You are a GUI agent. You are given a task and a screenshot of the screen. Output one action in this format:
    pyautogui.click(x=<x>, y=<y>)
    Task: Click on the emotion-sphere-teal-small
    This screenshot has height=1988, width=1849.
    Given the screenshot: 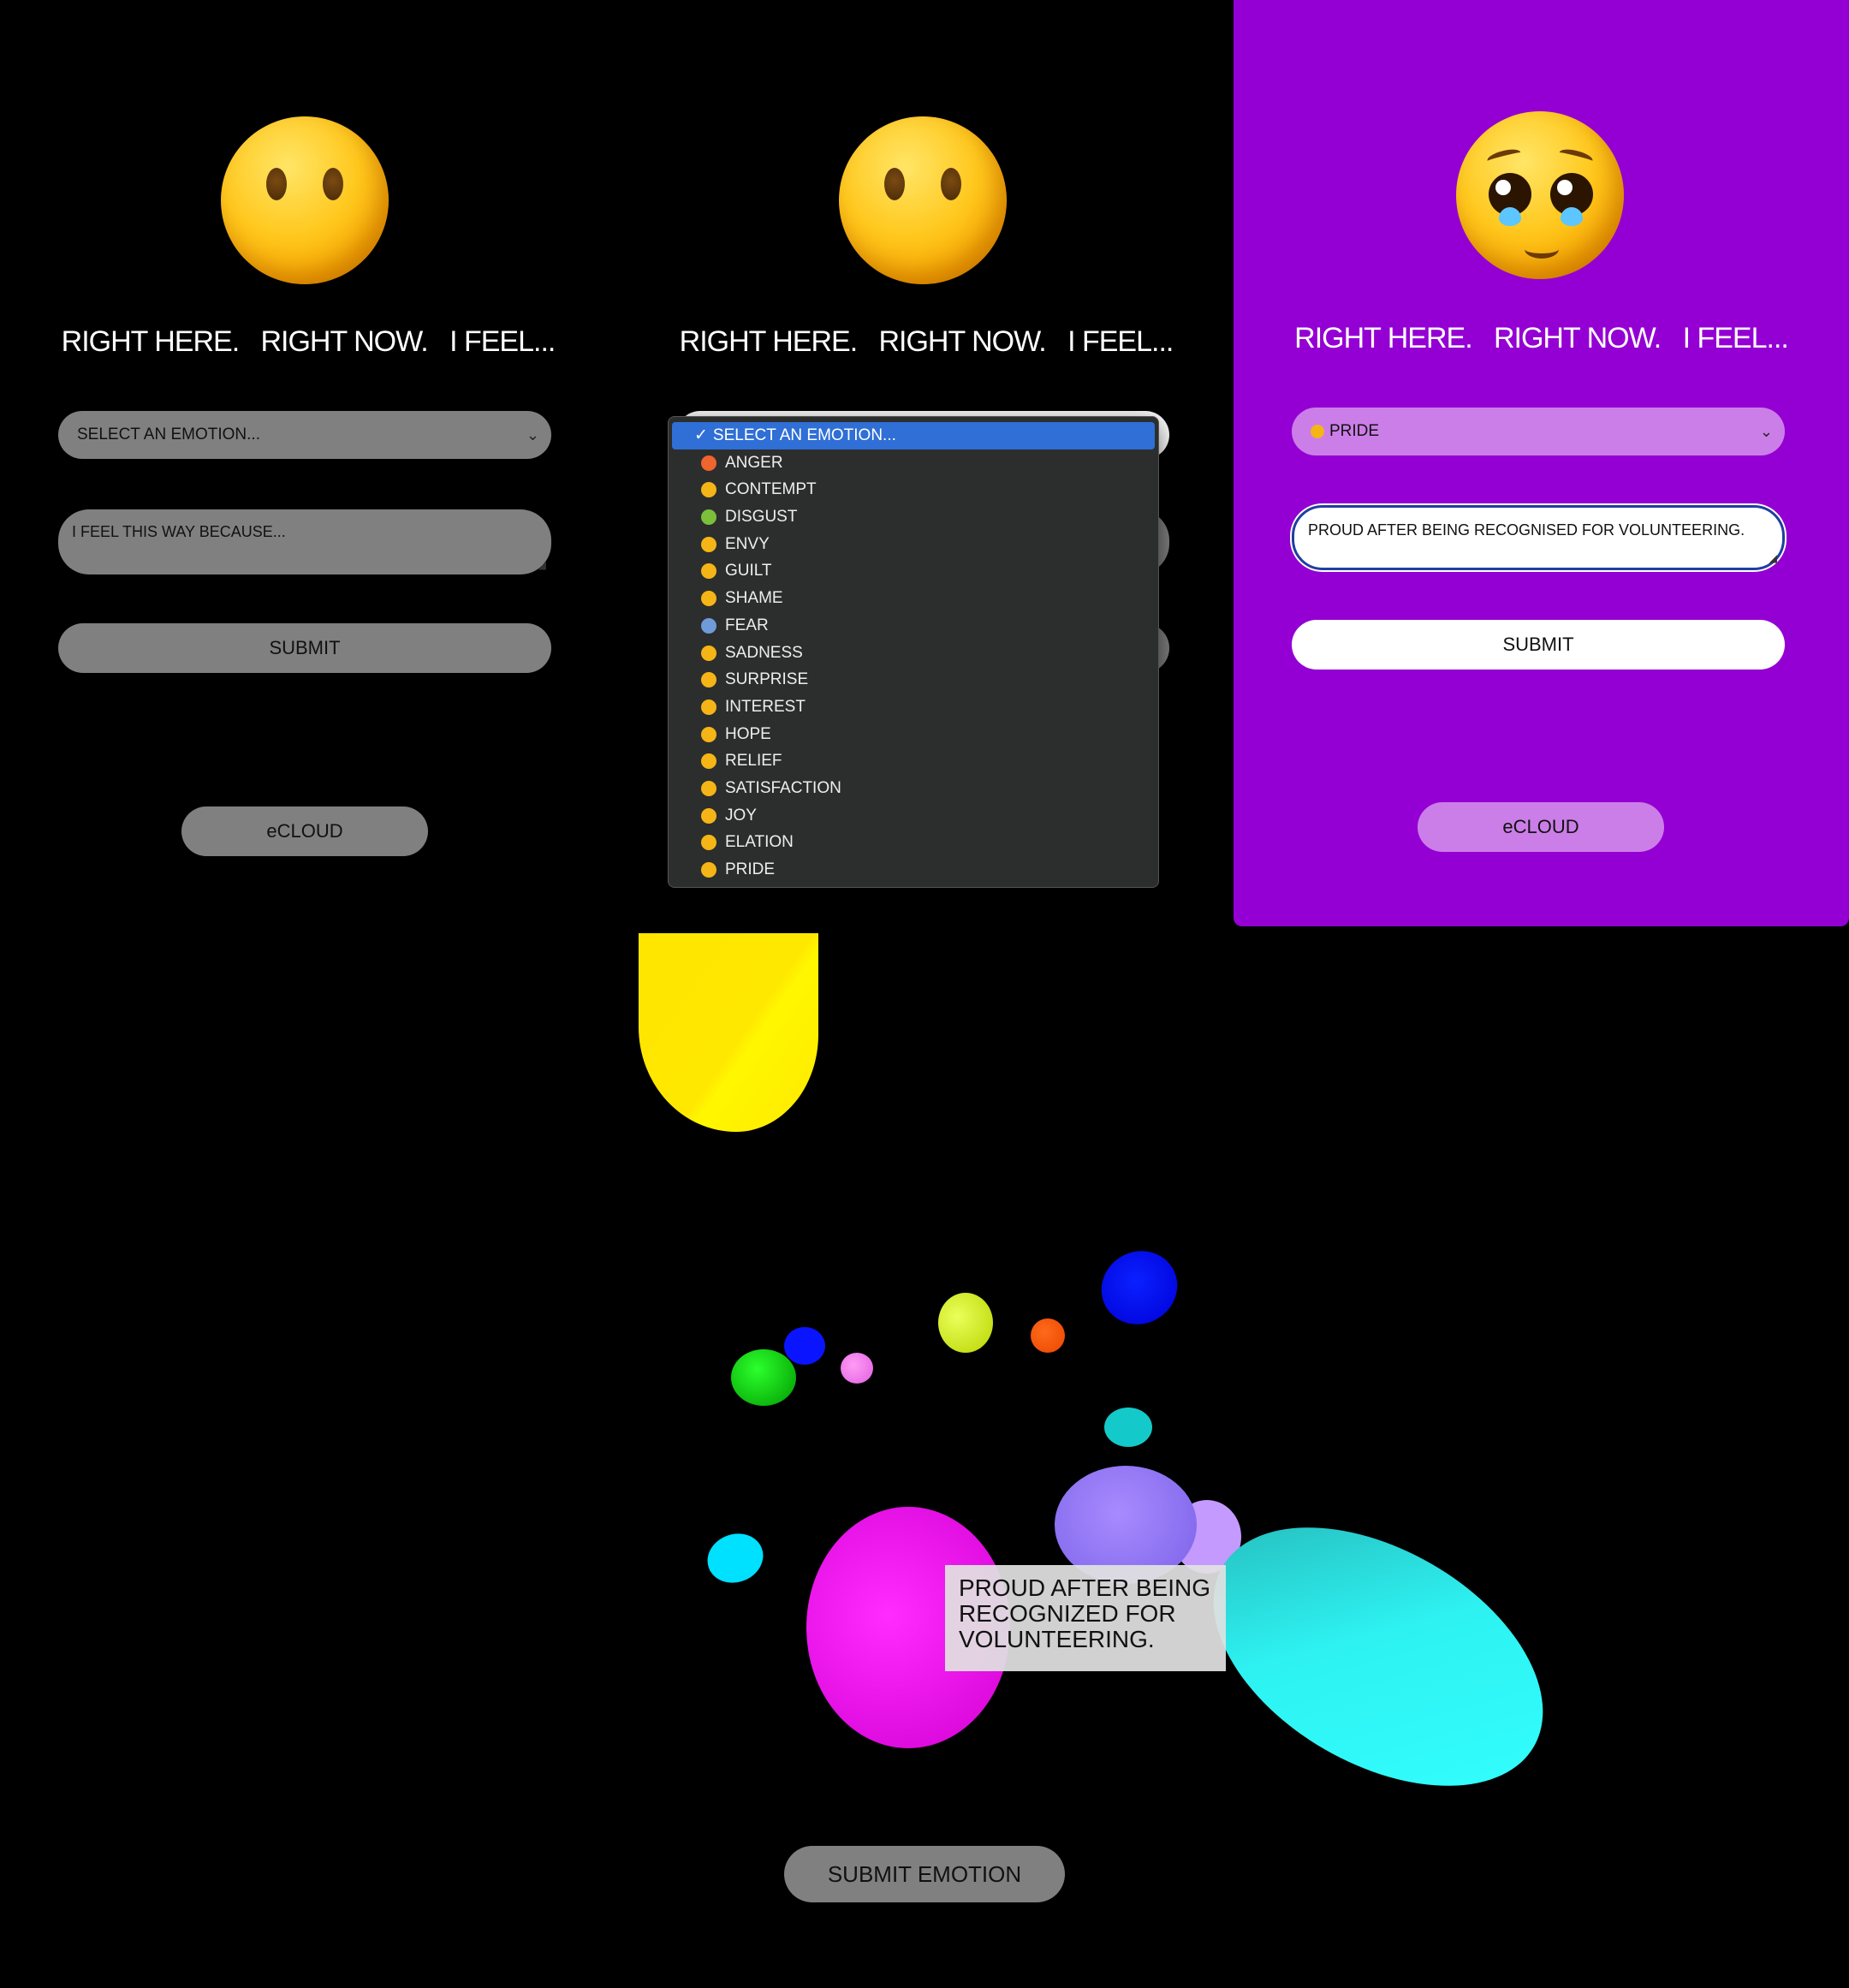 What is the action you would take?
    pyautogui.click(x=1128, y=1427)
    